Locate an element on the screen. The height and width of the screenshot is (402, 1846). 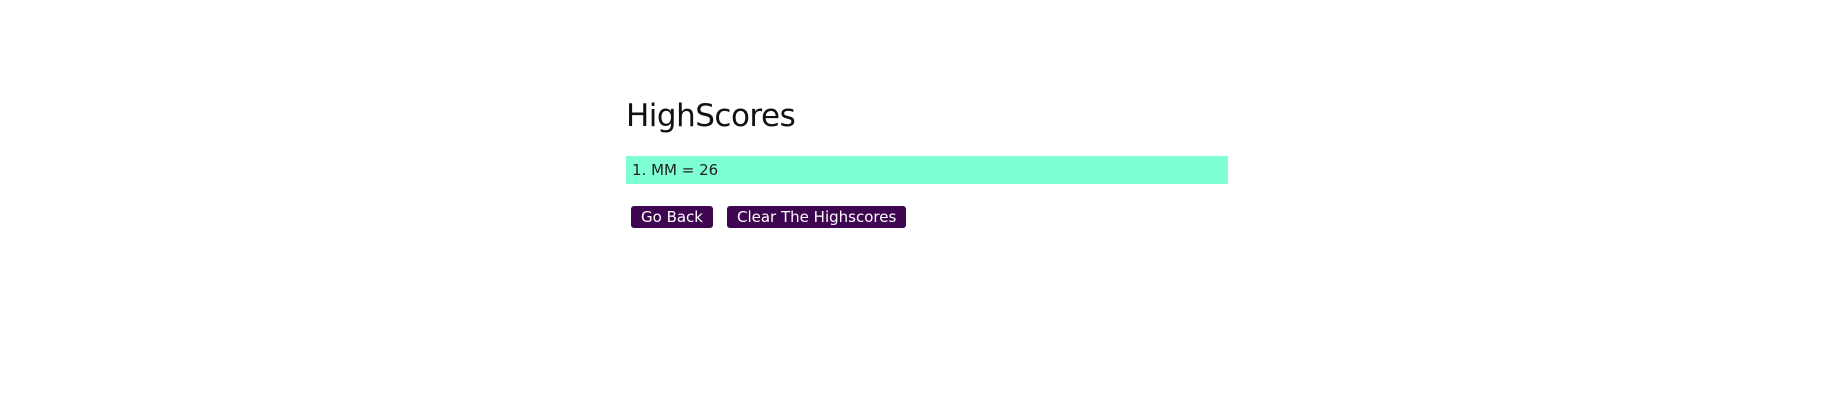
button-row: Go Back Clear The Highscores is located at coordinates (927, 217).